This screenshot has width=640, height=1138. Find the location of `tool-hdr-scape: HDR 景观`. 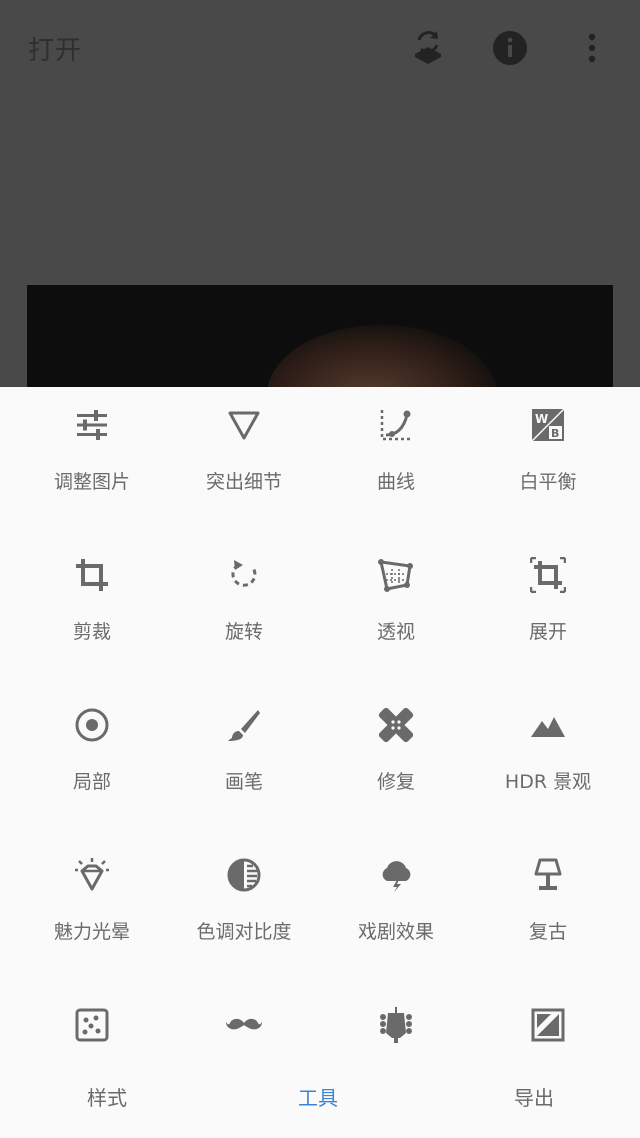

tool-hdr-scape: HDR 景观 is located at coordinates (548, 752).